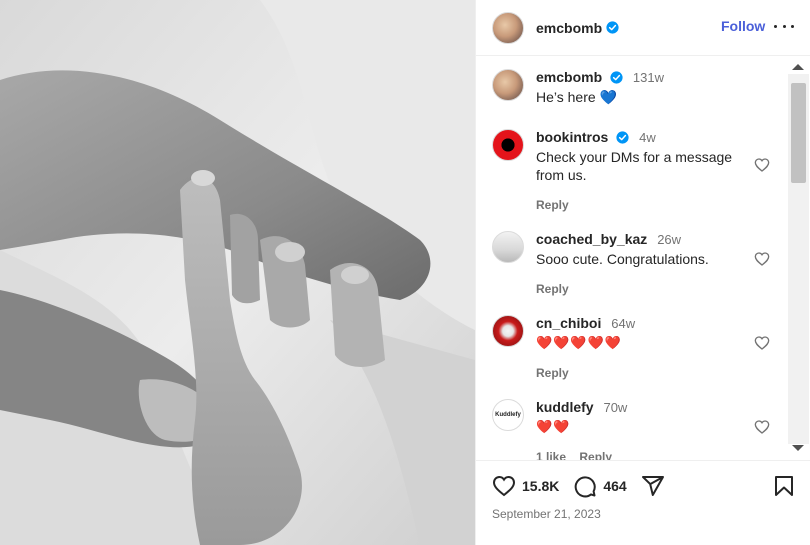 Image resolution: width=810 pixels, height=545 pixels. What do you see at coordinates (569, 77) in the screenshot?
I see `caption-username: emcbomb` at bounding box center [569, 77].